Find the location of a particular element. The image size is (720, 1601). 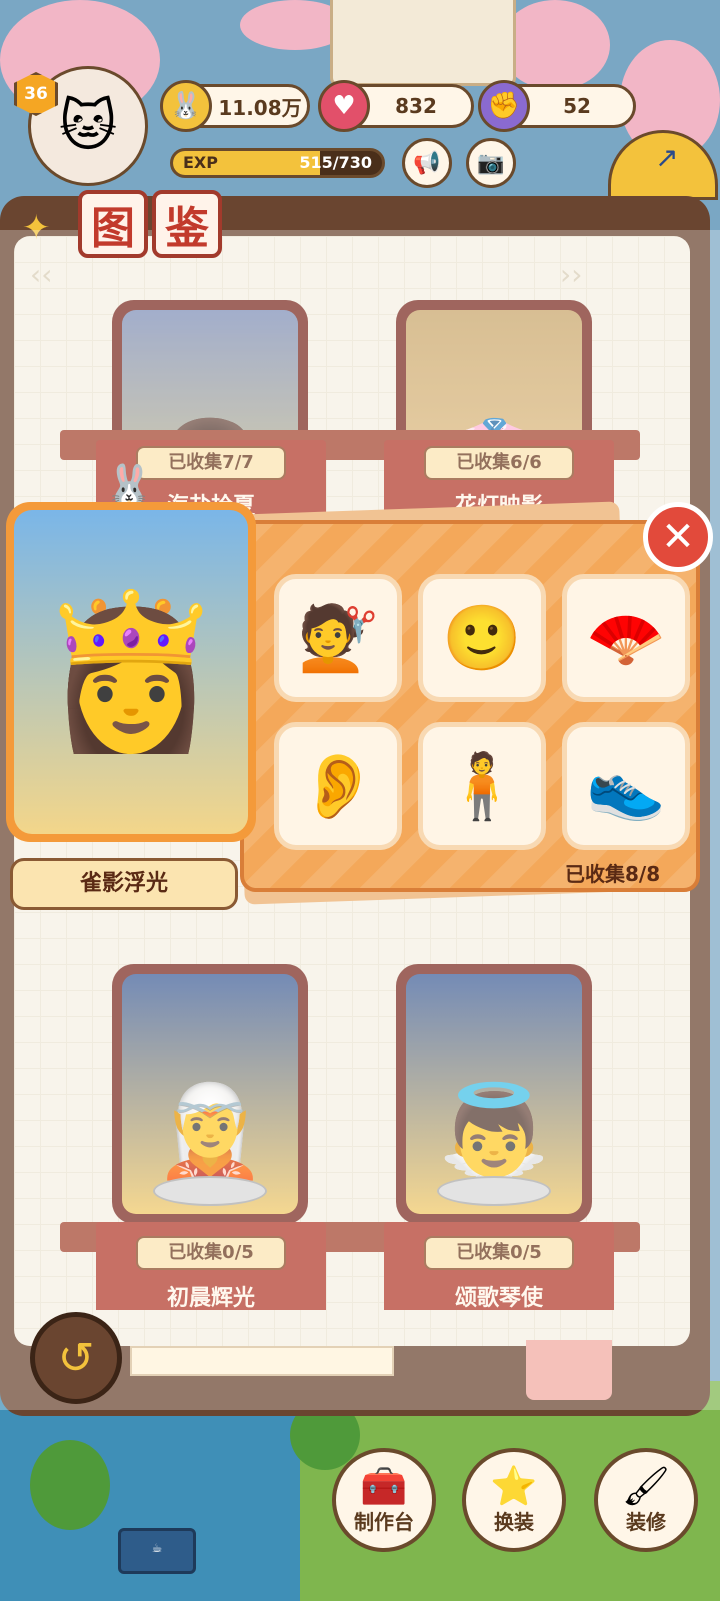

part-slot: 🪭 is located at coordinates (626, 638).